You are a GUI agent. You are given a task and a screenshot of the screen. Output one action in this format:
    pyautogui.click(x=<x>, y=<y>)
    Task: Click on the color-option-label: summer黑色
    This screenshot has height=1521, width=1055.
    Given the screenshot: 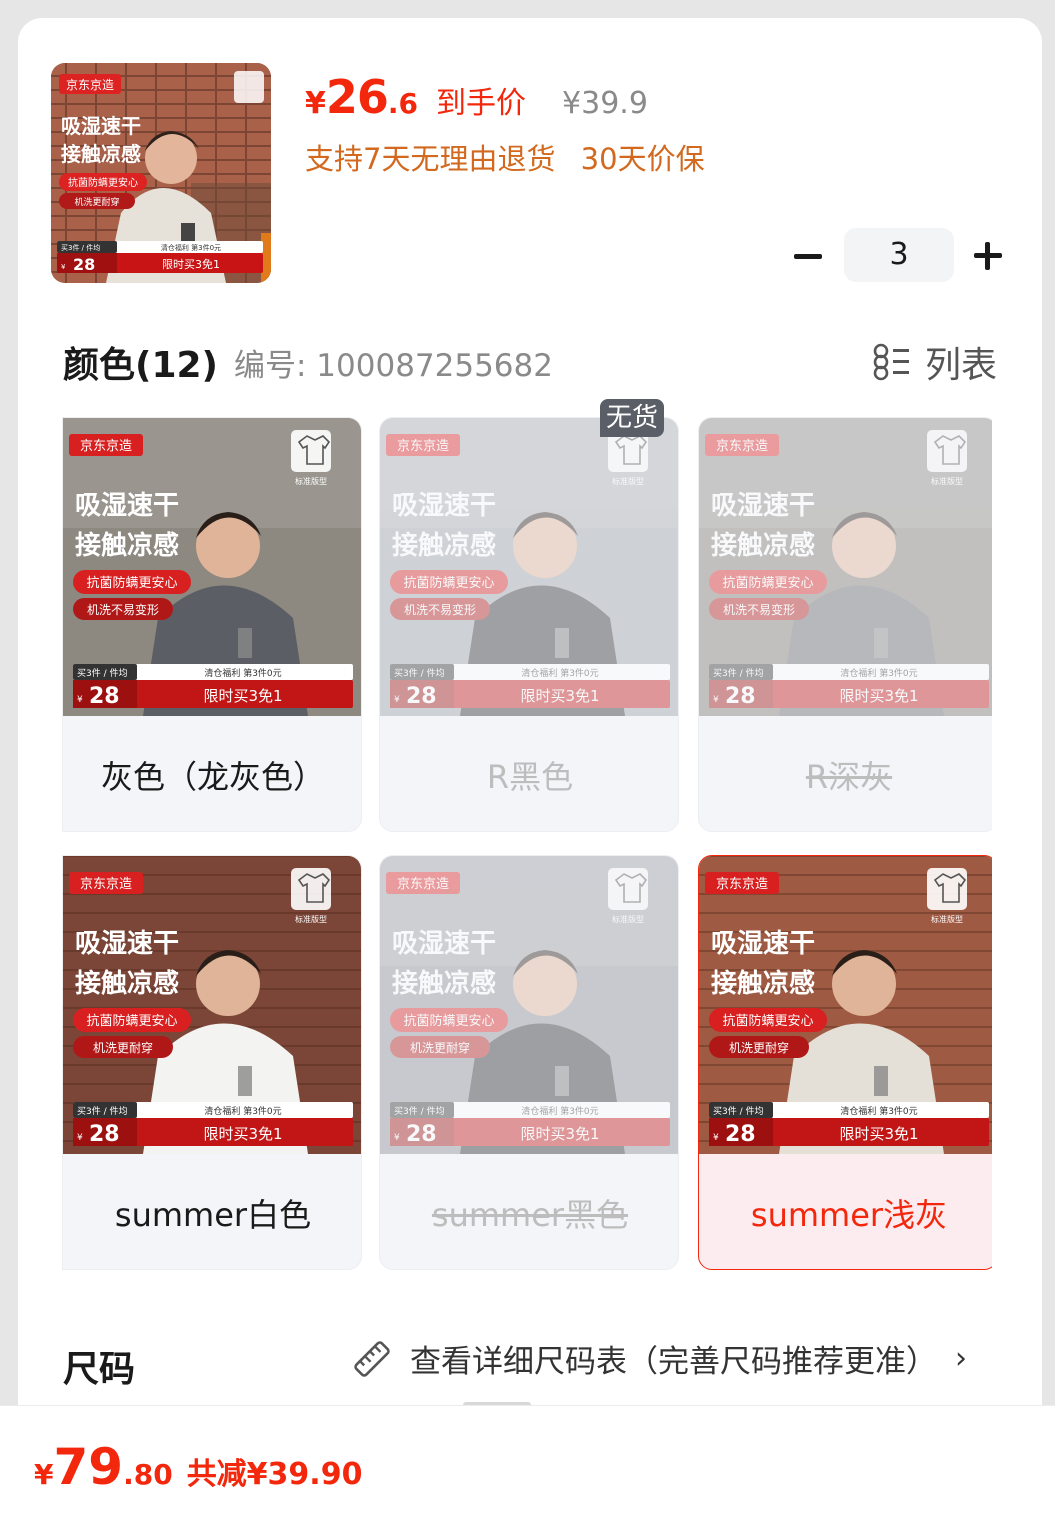 What is the action you would take?
    pyautogui.click(x=530, y=1214)
    